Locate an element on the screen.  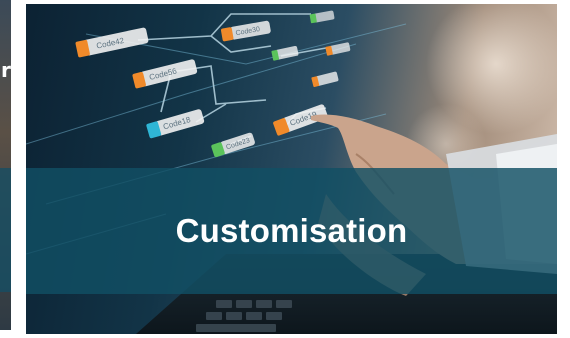
previous-card-overlay is located at coordinates (5, 230).